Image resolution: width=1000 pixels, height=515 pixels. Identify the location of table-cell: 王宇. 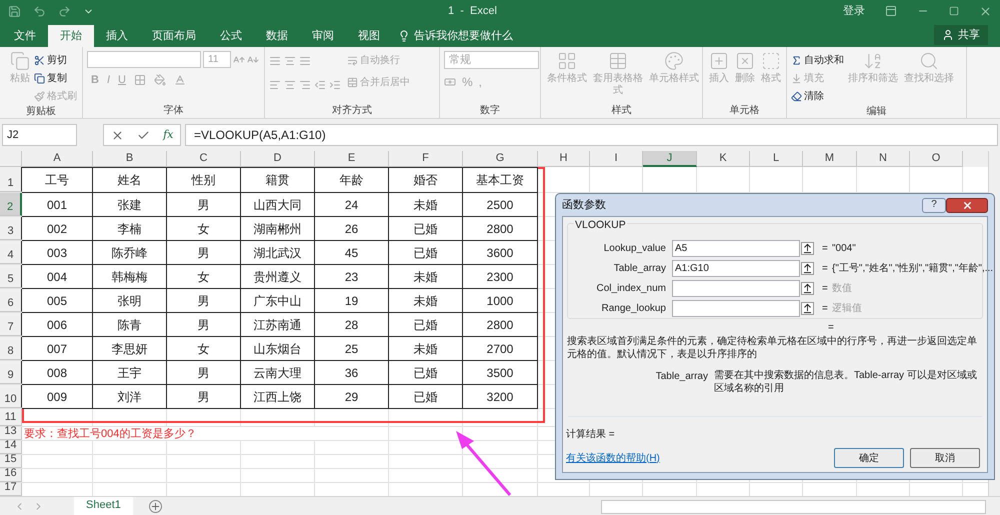
(130, 373).